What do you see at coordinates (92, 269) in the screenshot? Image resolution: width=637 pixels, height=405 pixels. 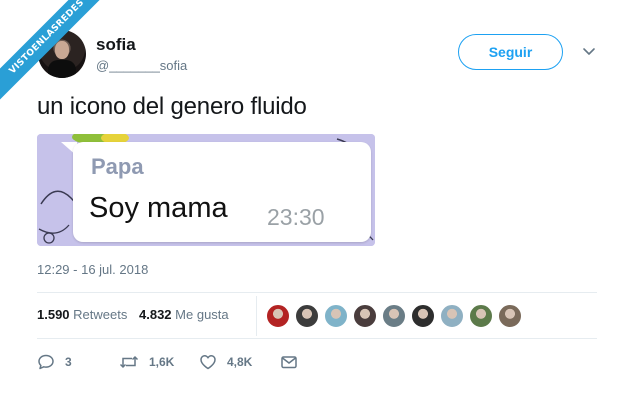 I see `tweet-timestamp: 12:29 - 16 jul. 2018` at bounding box center [92, 269].